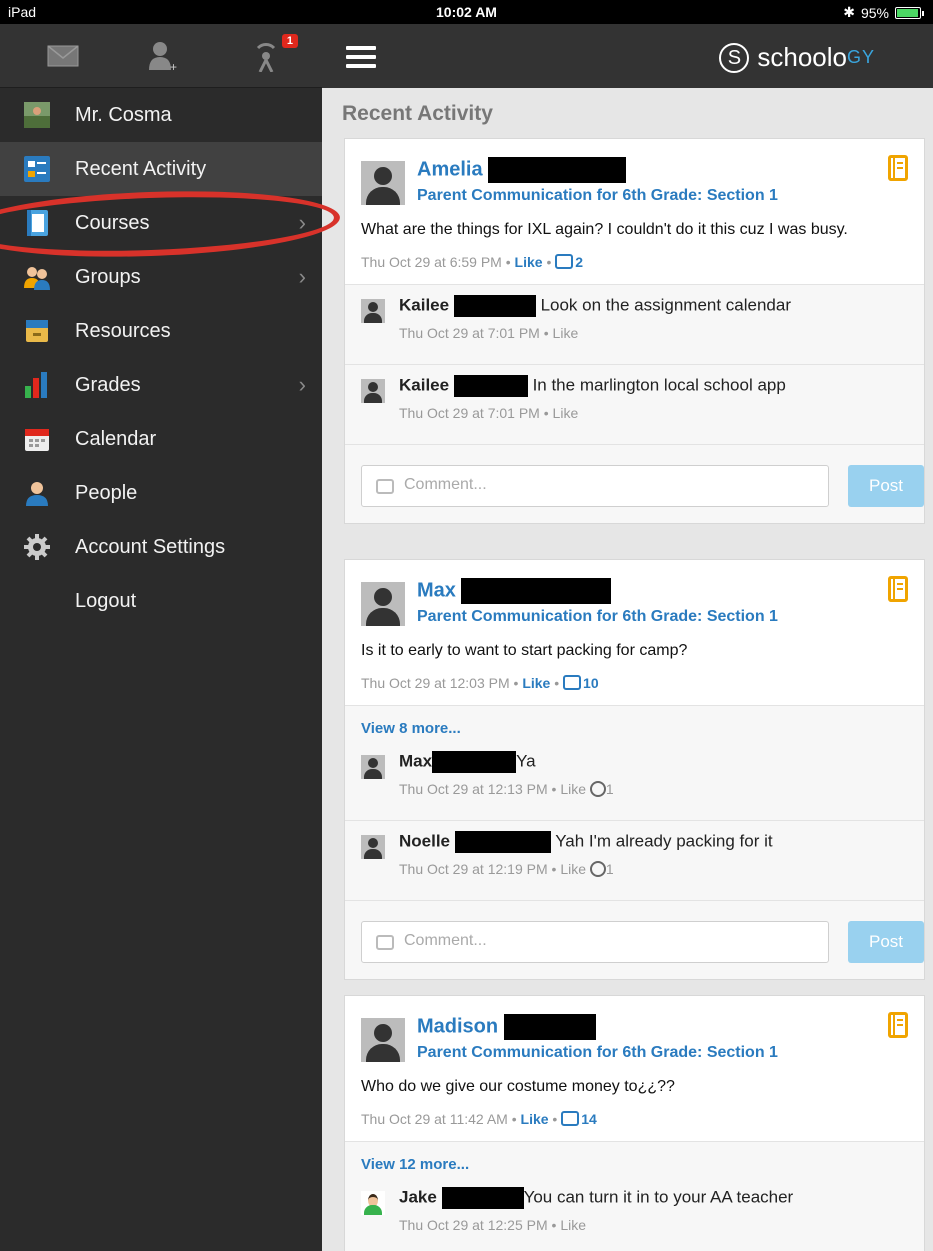 The width and height of the screenshot is (933, 1251). I want to click on user-add-icon: +, so click(163, 58).